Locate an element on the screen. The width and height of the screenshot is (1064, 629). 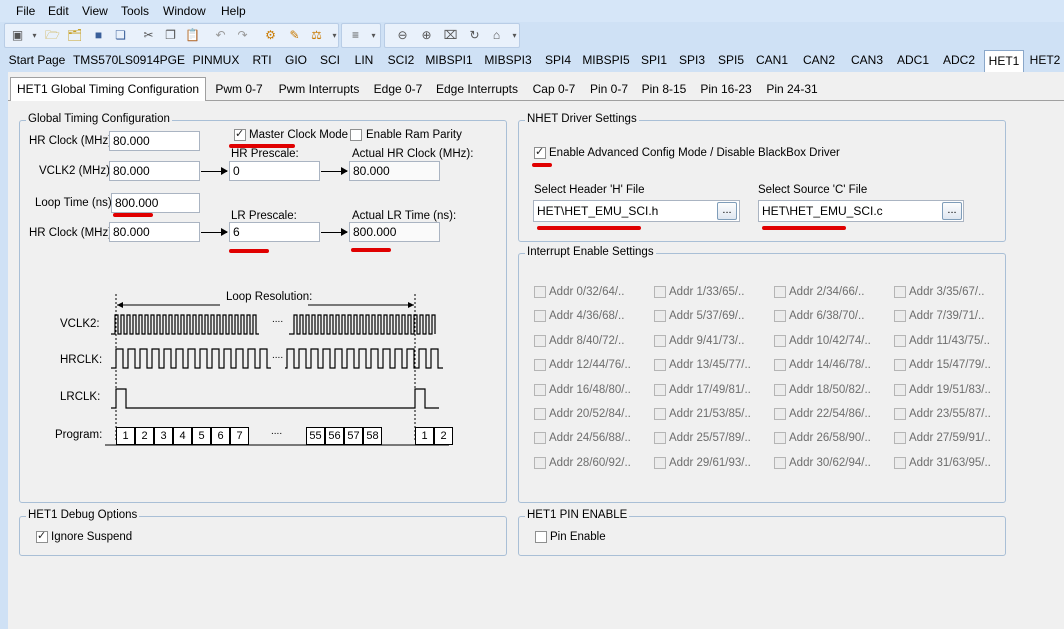
tab-lin: LIN is located at coordinates (364, 60).